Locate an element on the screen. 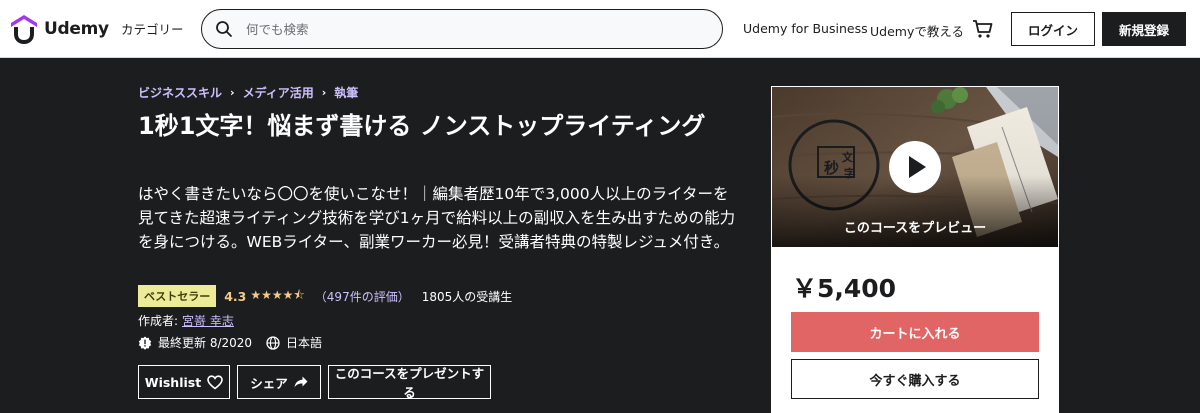 This screenshot has width=1200, height=413. action-buttons: Wishlist シェア このコースをプレゼントする is located at coordinates (318, 382).